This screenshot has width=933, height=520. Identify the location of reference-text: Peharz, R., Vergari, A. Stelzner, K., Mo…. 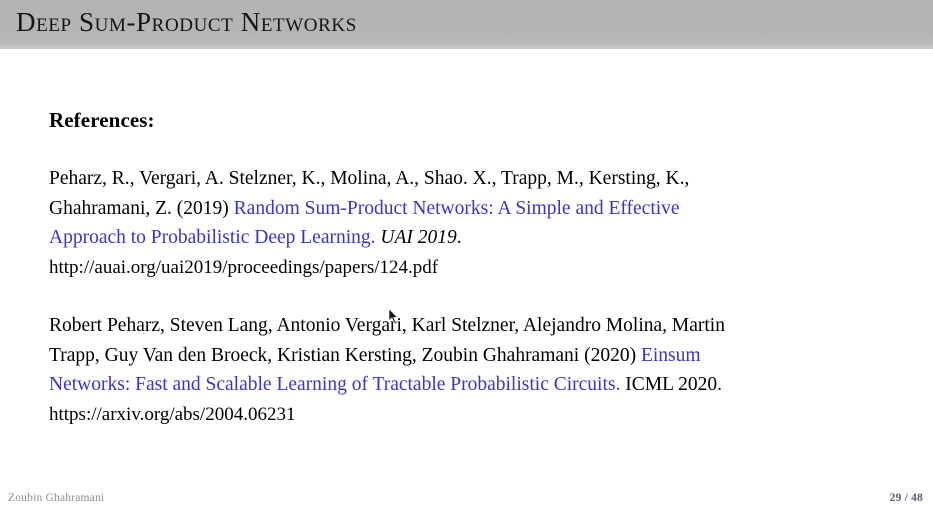
(369, 178).